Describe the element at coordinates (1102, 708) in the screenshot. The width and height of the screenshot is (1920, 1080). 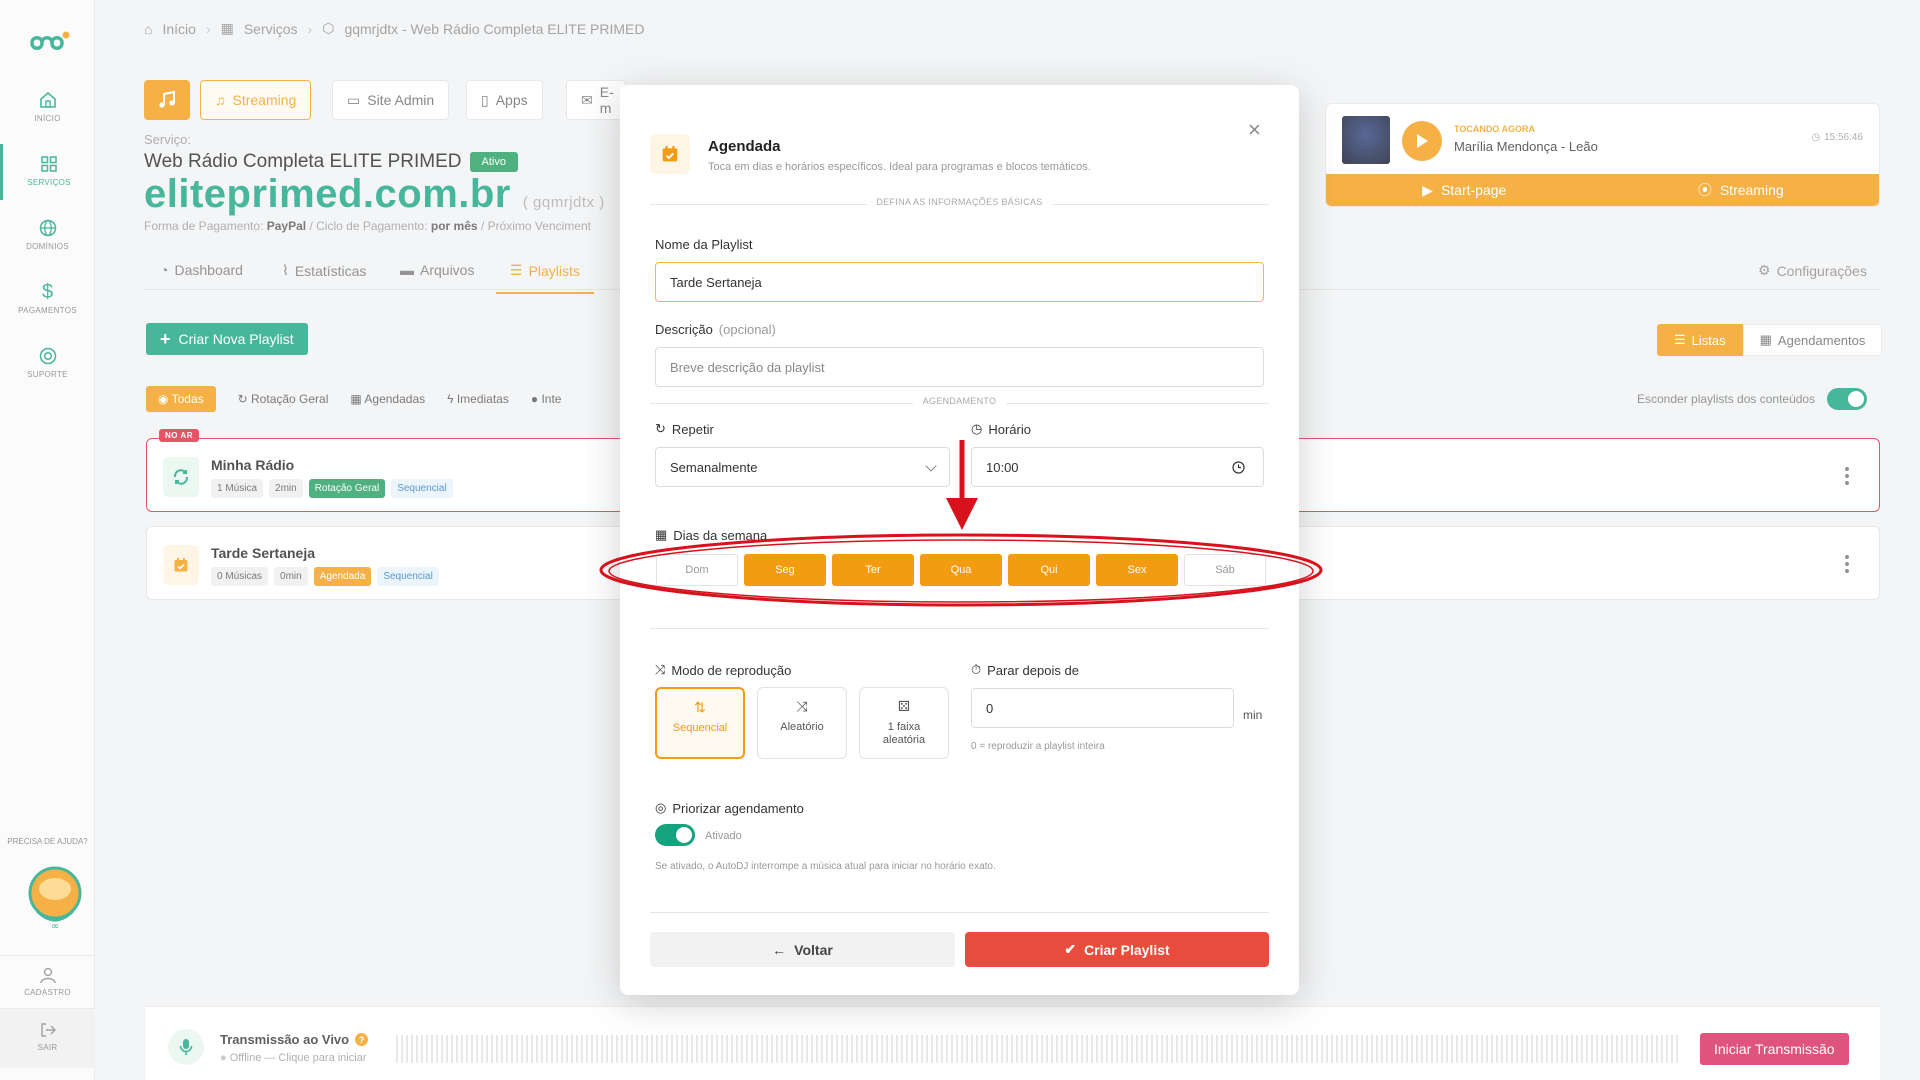
I see `stop-after-input: 0` at that location.